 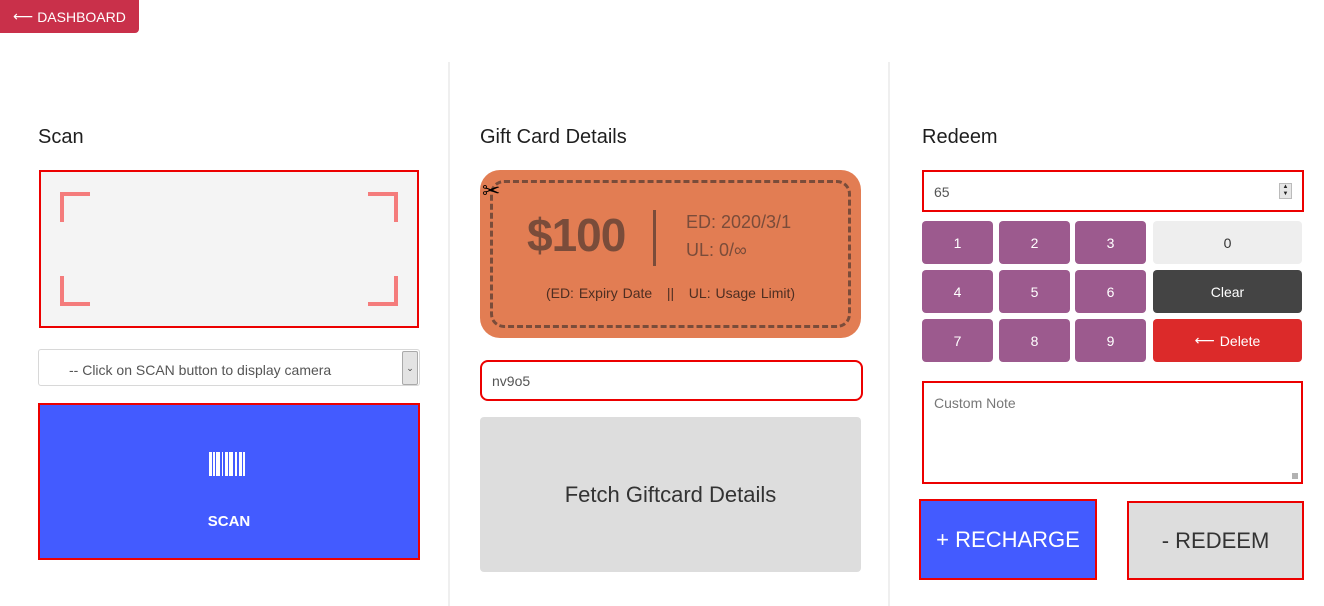 I want to click on keypad-key-8: 8, so click(x=1034, y=340).